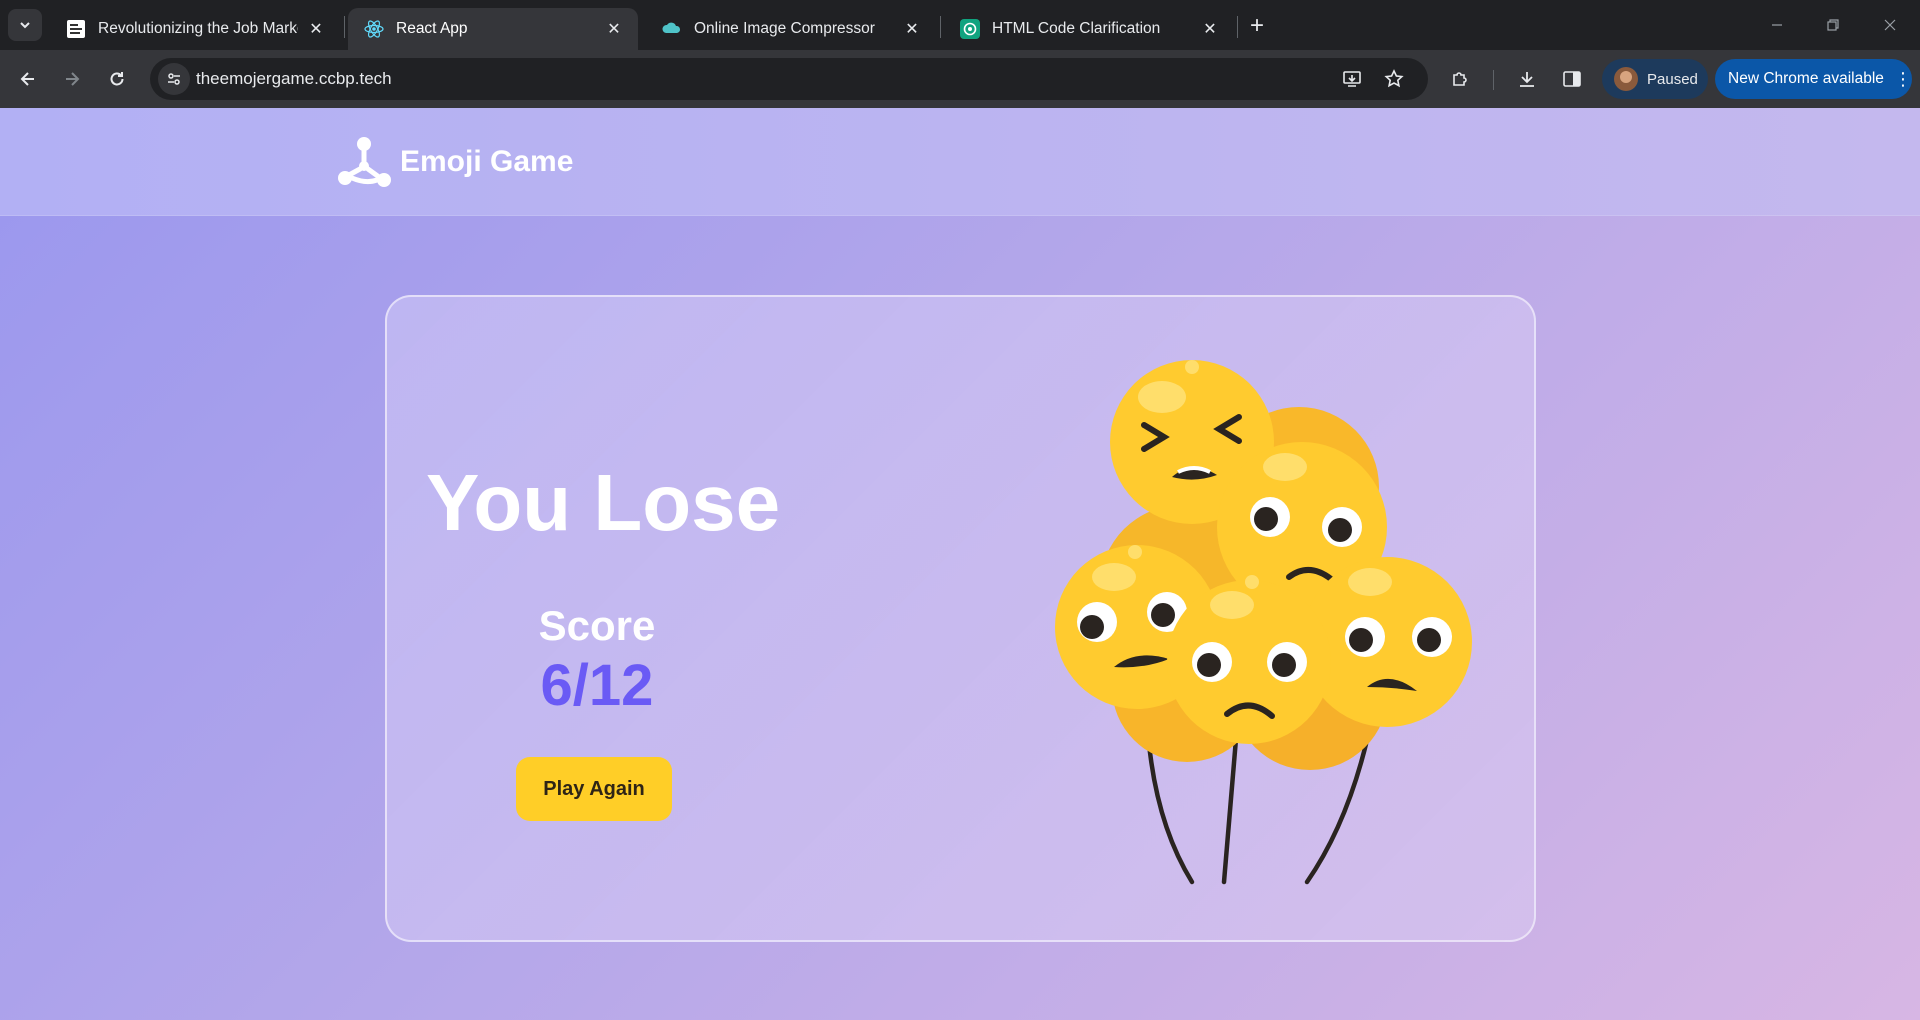  Describe the element at coordinates (672, 29) in the screenshot. I see `cloud-favicon-icon` at that location.